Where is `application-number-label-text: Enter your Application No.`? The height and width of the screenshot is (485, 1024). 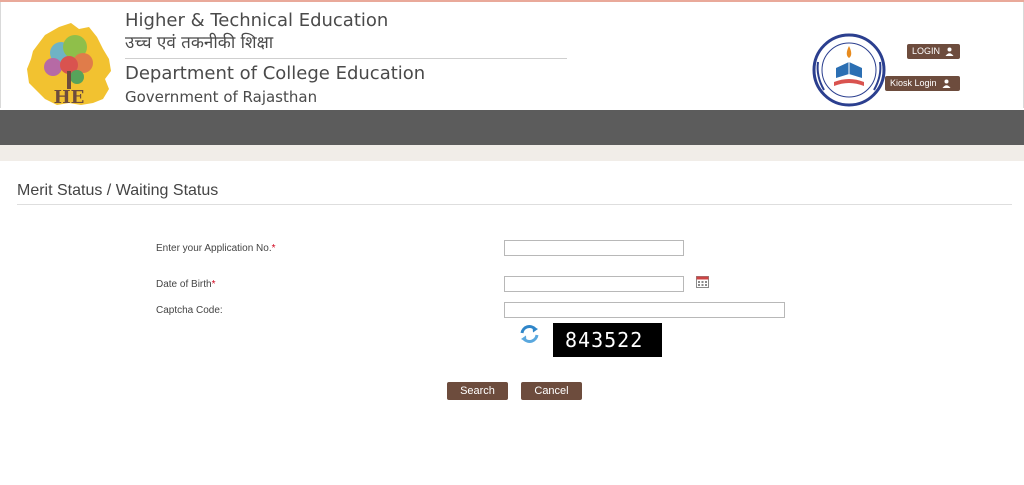
application-number-label-text: Enter your Application No. is located at coordinates (214, 248).